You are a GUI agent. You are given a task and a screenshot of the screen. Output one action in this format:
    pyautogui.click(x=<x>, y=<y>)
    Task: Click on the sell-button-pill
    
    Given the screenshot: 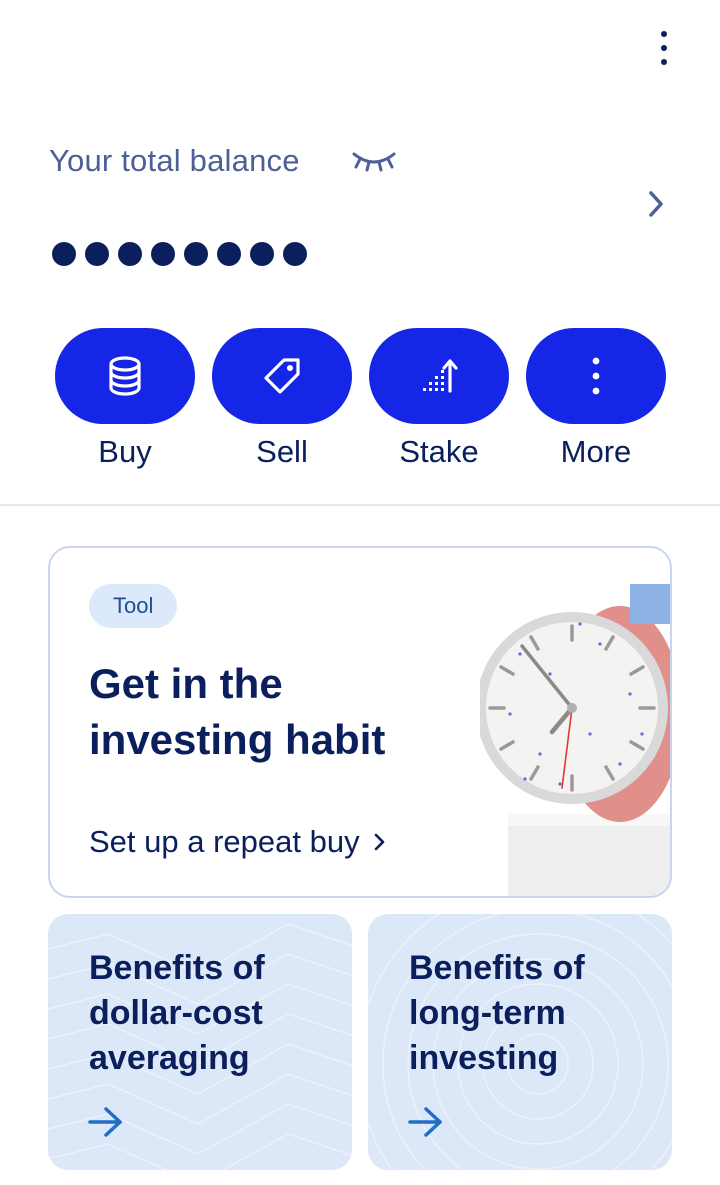 What is the action you would take?
    pyautogui.click(x=282, y=376)
    